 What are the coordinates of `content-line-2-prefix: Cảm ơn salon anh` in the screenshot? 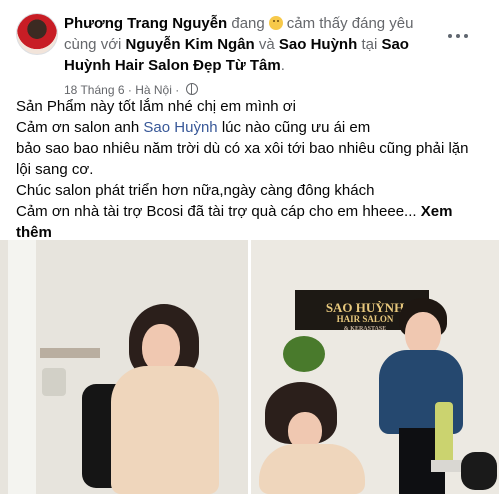 It's located at (78, 127).